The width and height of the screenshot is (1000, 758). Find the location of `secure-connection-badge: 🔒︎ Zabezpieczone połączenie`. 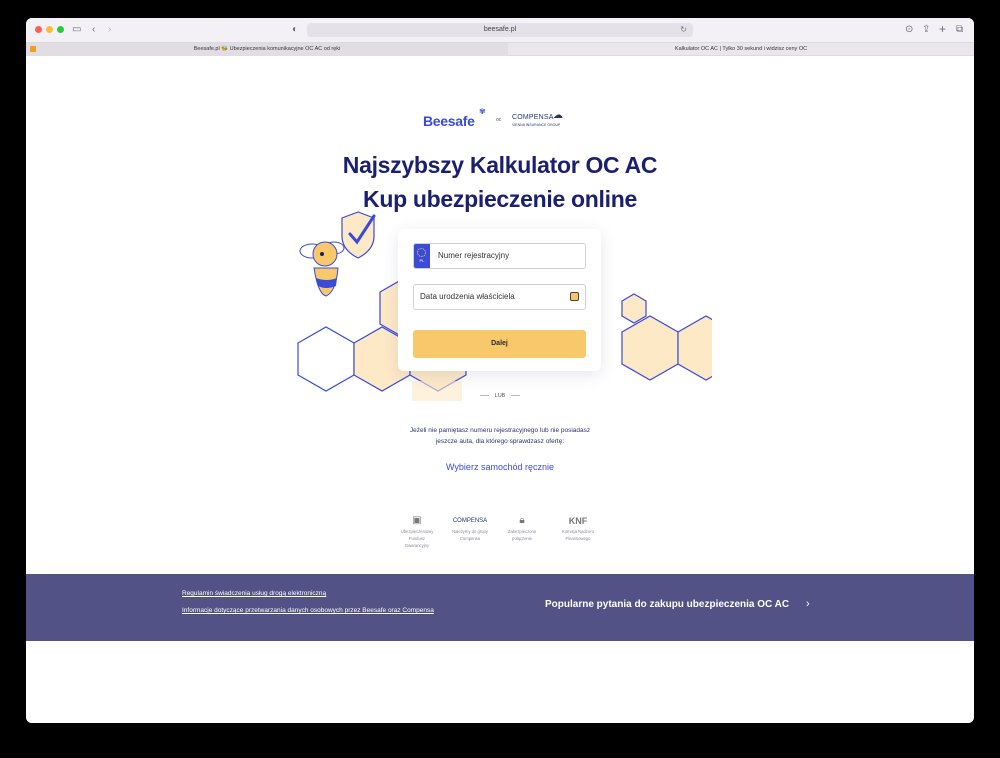

secure-connection-badge: 🔒︎ Zabezpieczone połączenie is located at coordinates (522, 528).